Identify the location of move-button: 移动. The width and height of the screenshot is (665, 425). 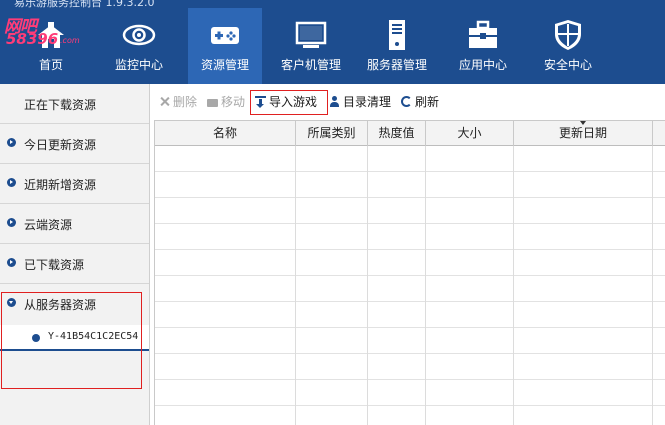
(226, 102).